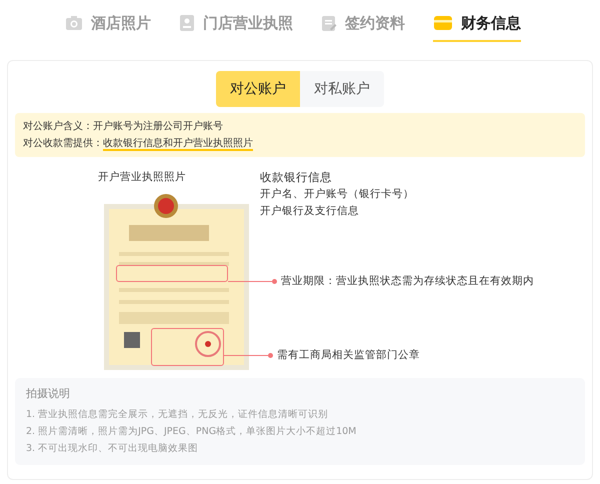  I want to click on id-card-icon, so click(187, 23).